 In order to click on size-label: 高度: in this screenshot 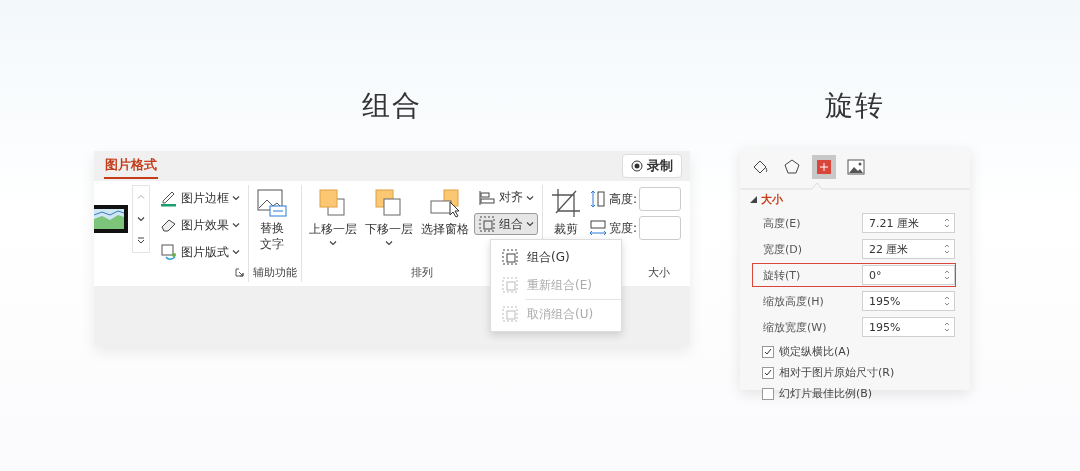, I will do `click(623, 199)`.